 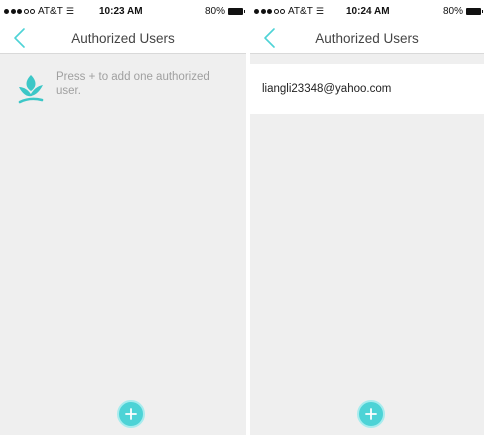 What do you see at coordinates (31, 89) in the screenshot?
I see `leaf-icon` at bounding box center [31, 89].